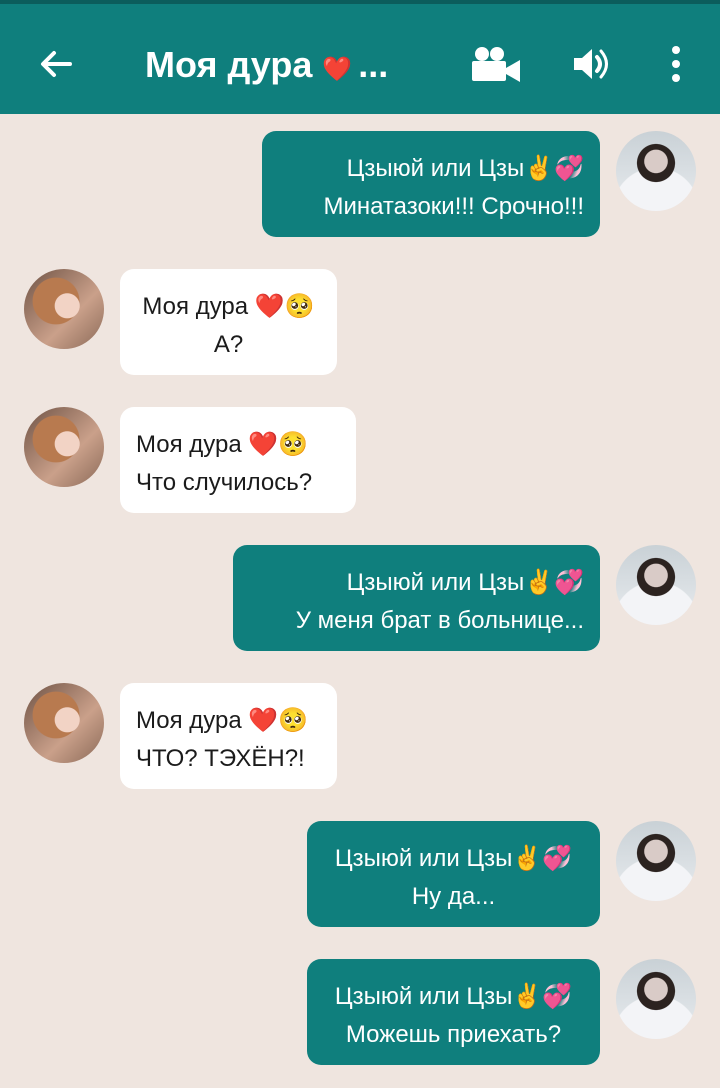  I want to click on more-options-button, so click(676, 64).